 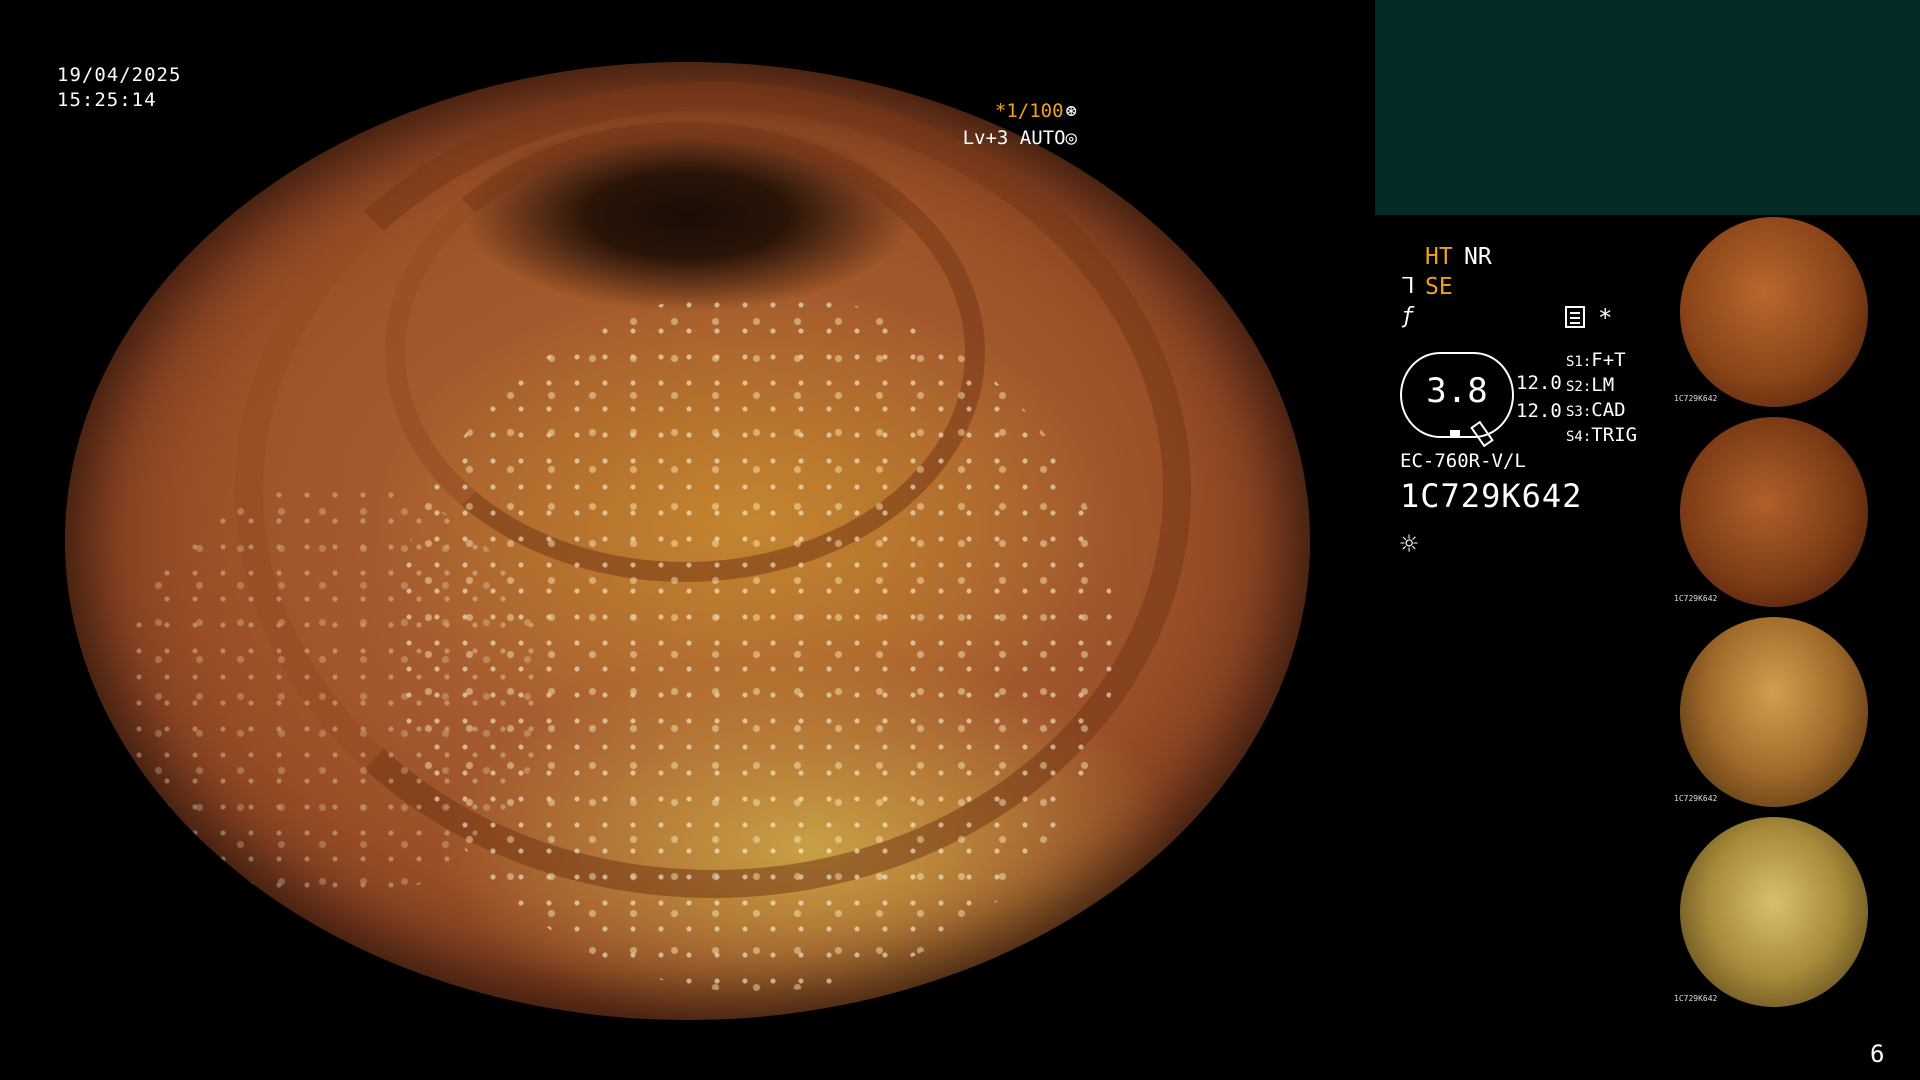 I want to click on structure-enhance-icon: ᒣ, so click(x=1408, y=286).